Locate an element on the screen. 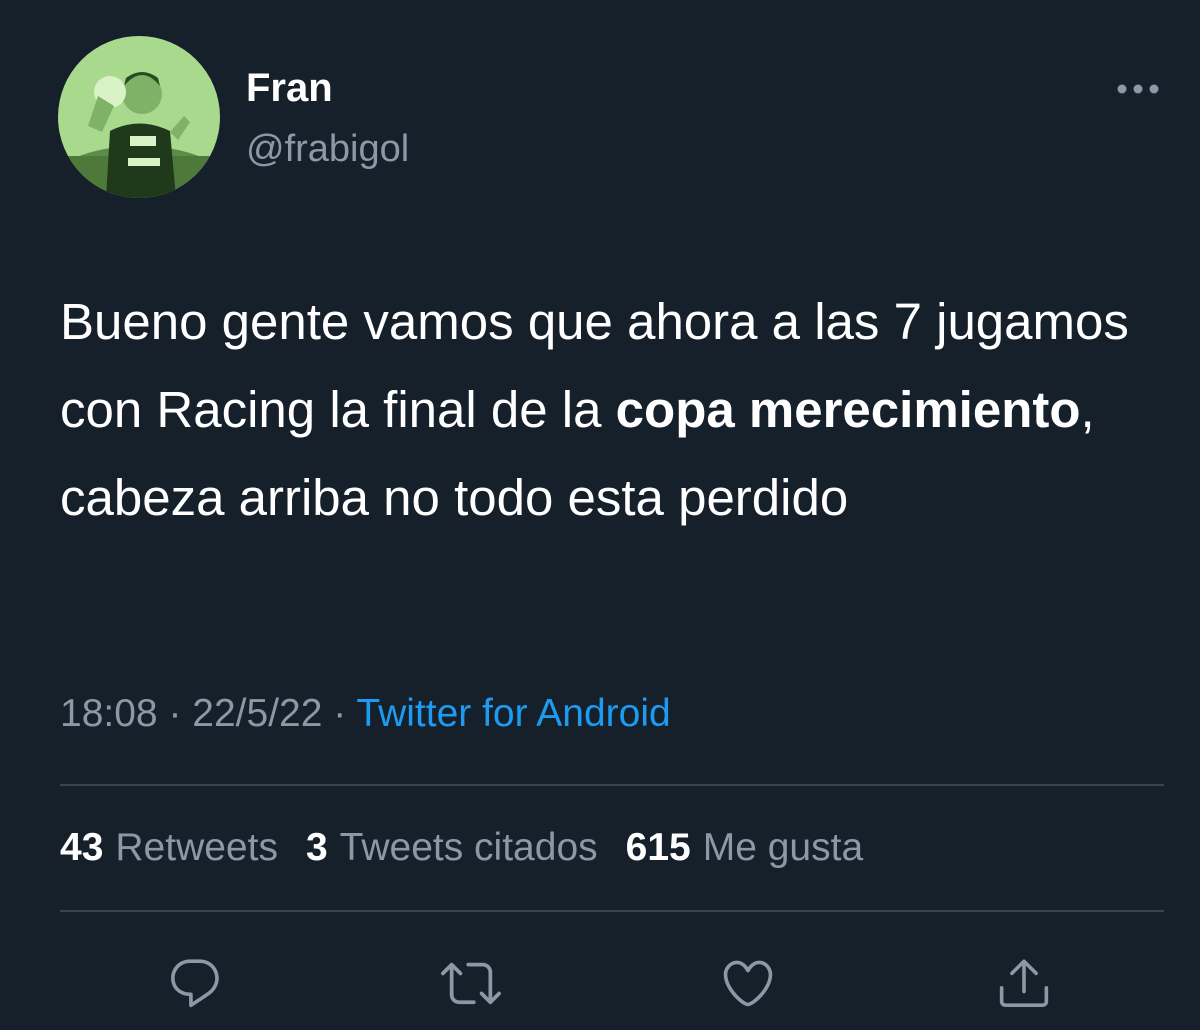 Image resolution: width=1200 pixels, height=1030 pixels. avatar is located at coordinates (139, 117).